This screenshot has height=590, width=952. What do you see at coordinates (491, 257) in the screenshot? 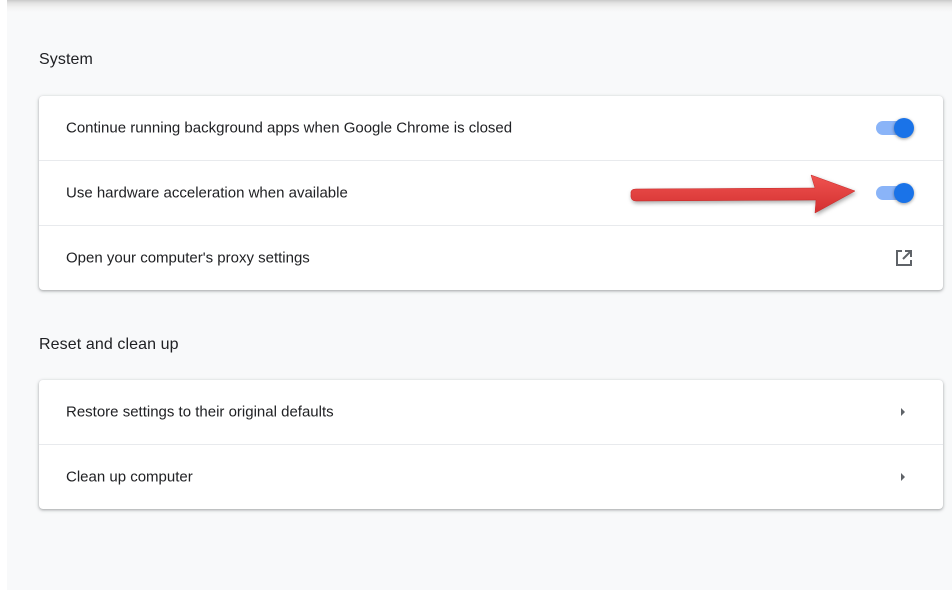
I see `setting-row-proxy-settings: Open your computer's proxy settings` at bounding box center [491, 257].